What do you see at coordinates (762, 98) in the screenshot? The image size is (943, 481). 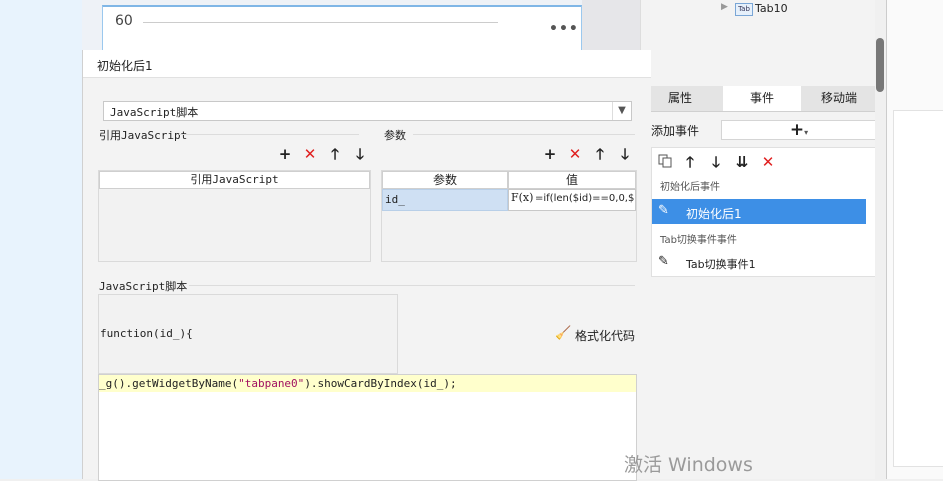 I see `tab-events: 事件` at bounding box center [762, 98].